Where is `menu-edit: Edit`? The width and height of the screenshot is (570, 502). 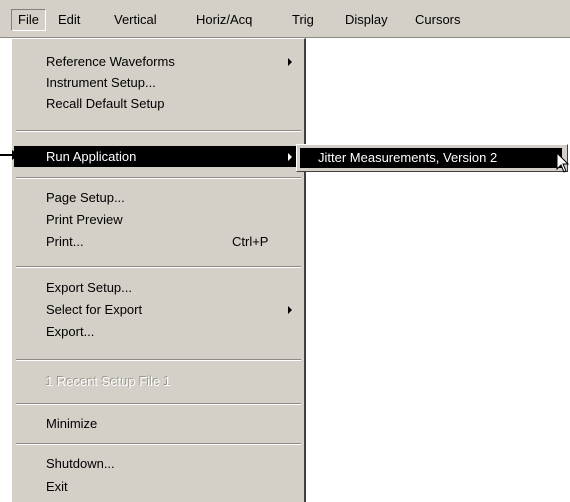
menu-edit: Edit is located at coordinates (69, 20).